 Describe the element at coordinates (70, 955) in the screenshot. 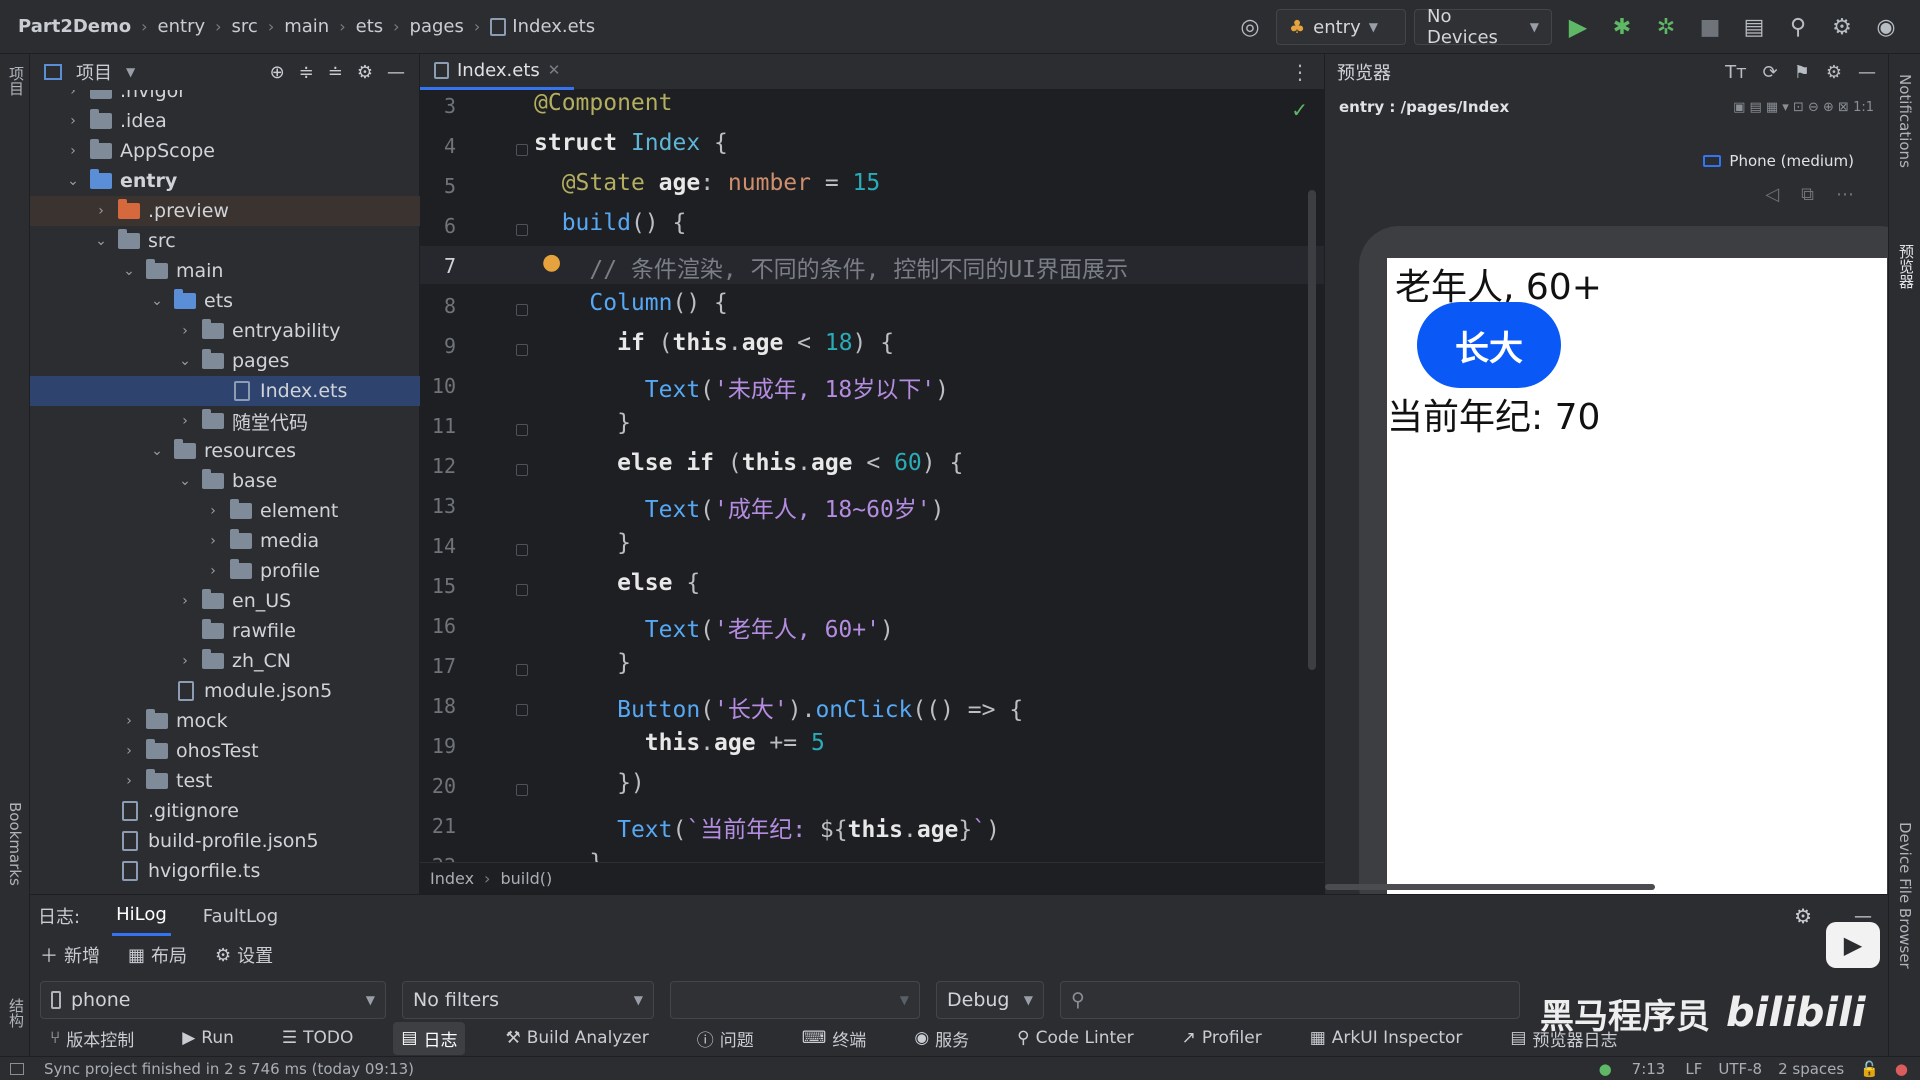

I see `add-log-button: ＋ 新增` at that location.